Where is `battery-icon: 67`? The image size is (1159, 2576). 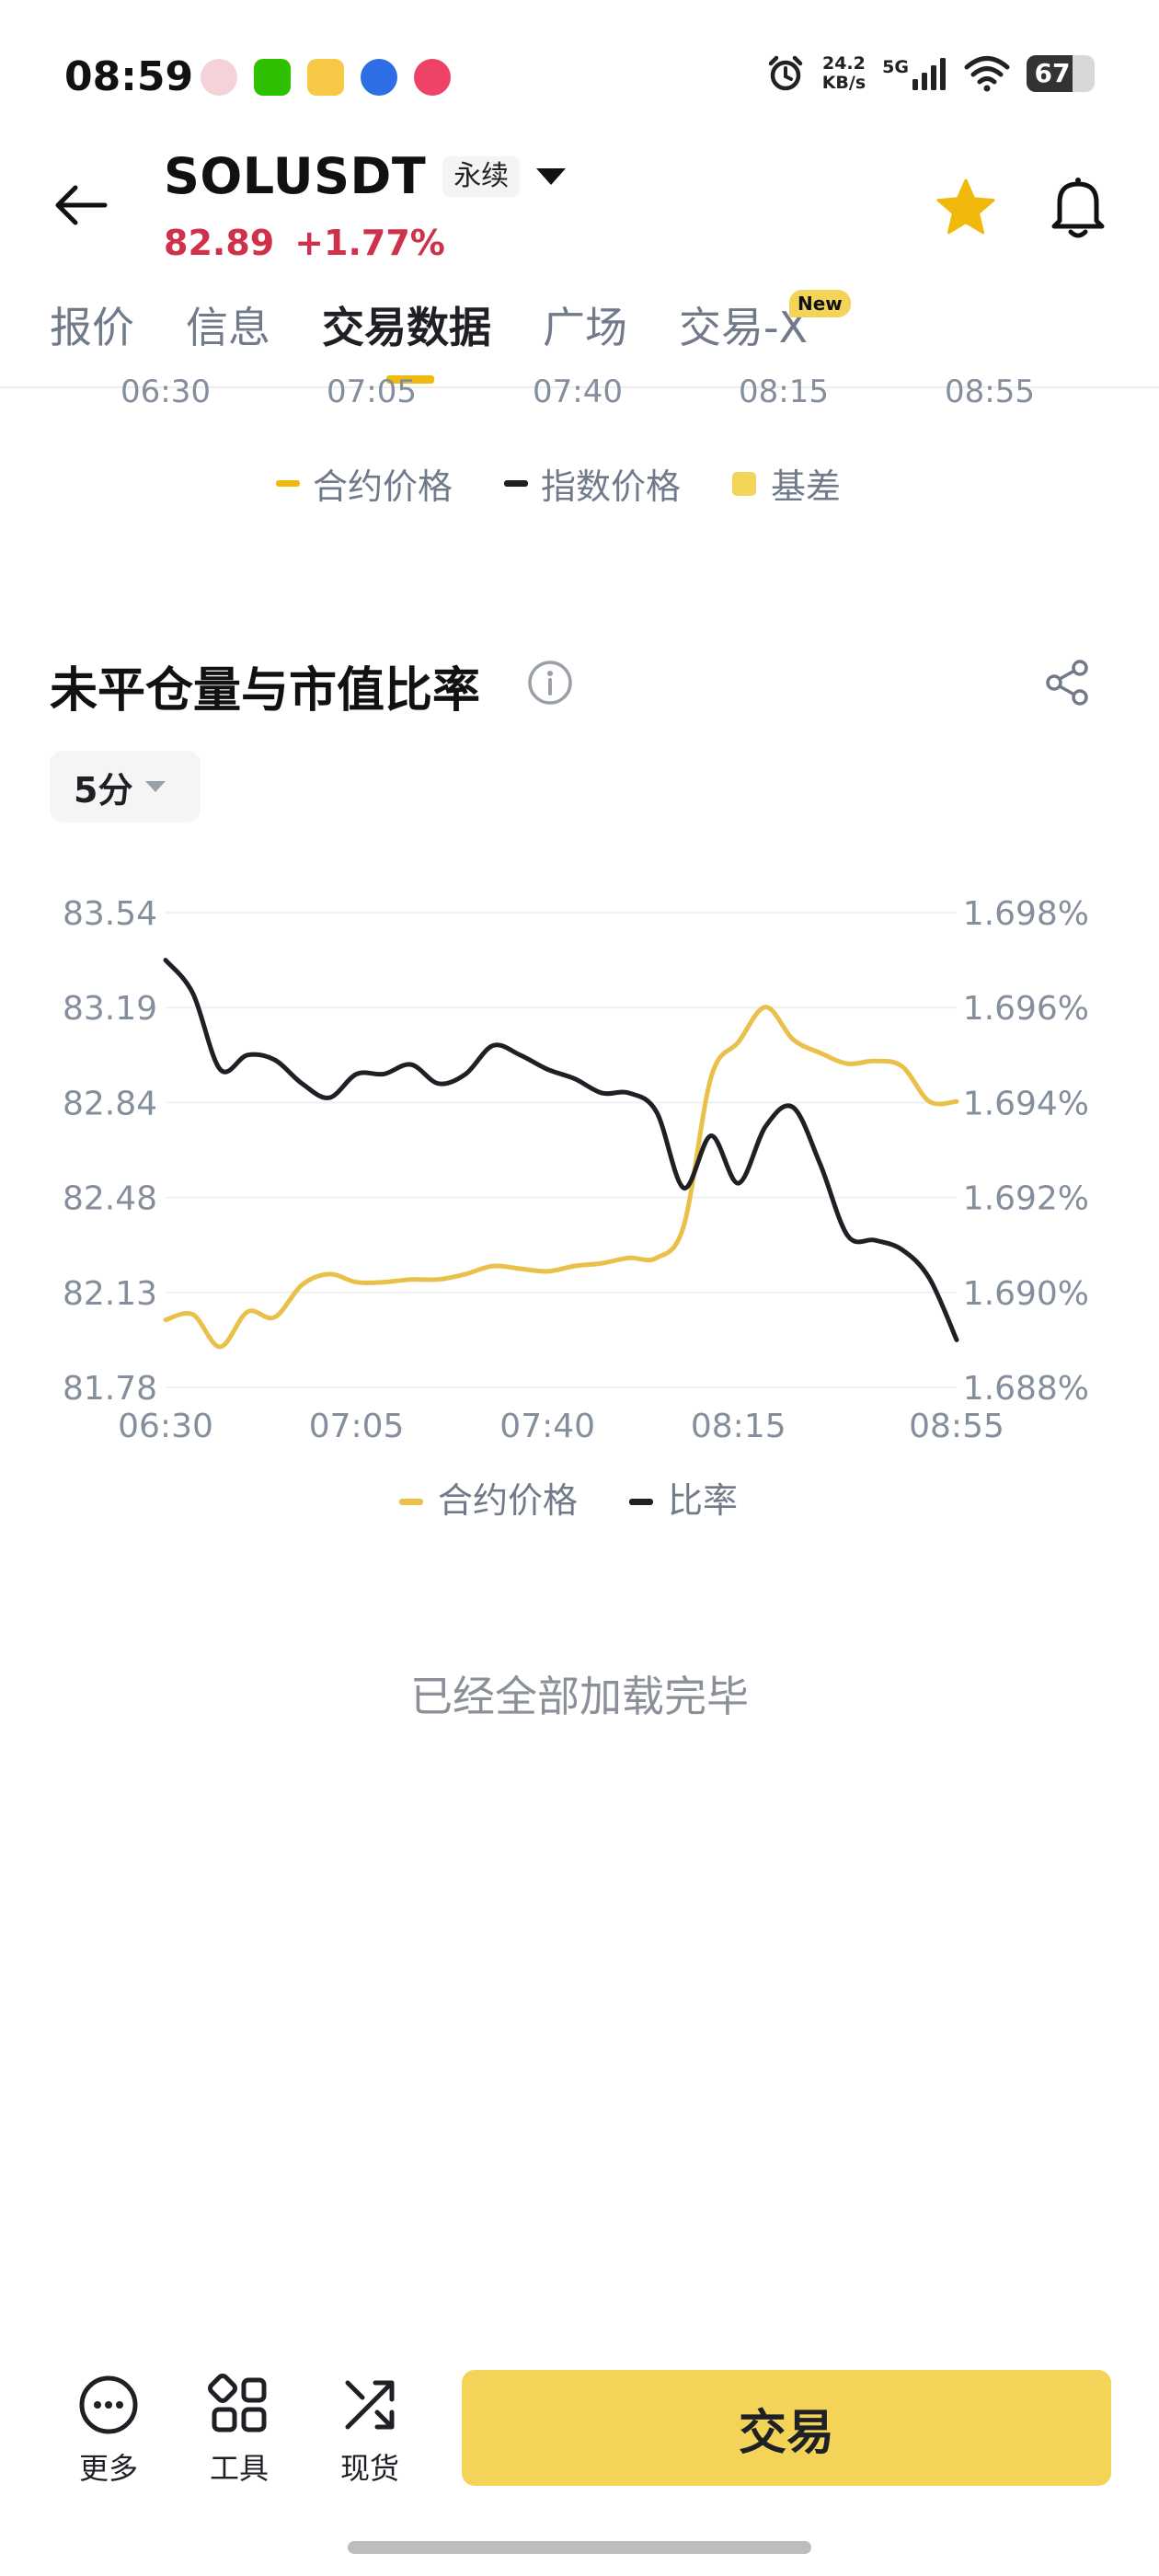
battery-icon: 67 is located at coordinates (1061, 73).